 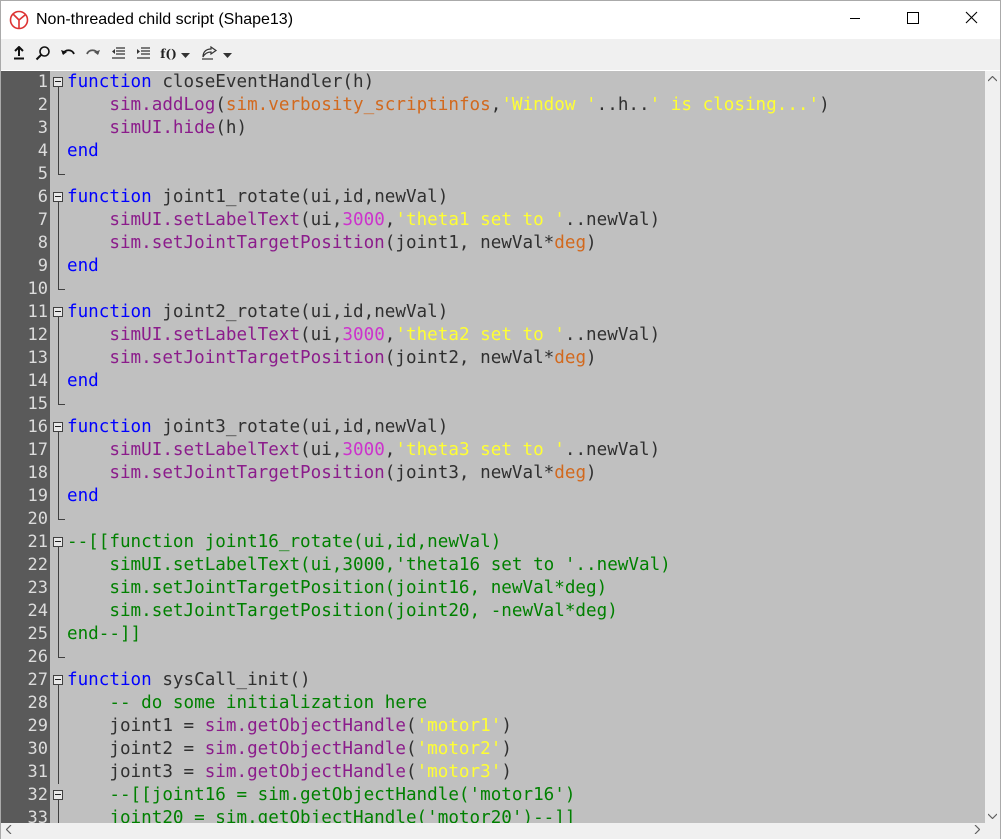 I want to click on line-number: 3, so click(x=42, y=128).